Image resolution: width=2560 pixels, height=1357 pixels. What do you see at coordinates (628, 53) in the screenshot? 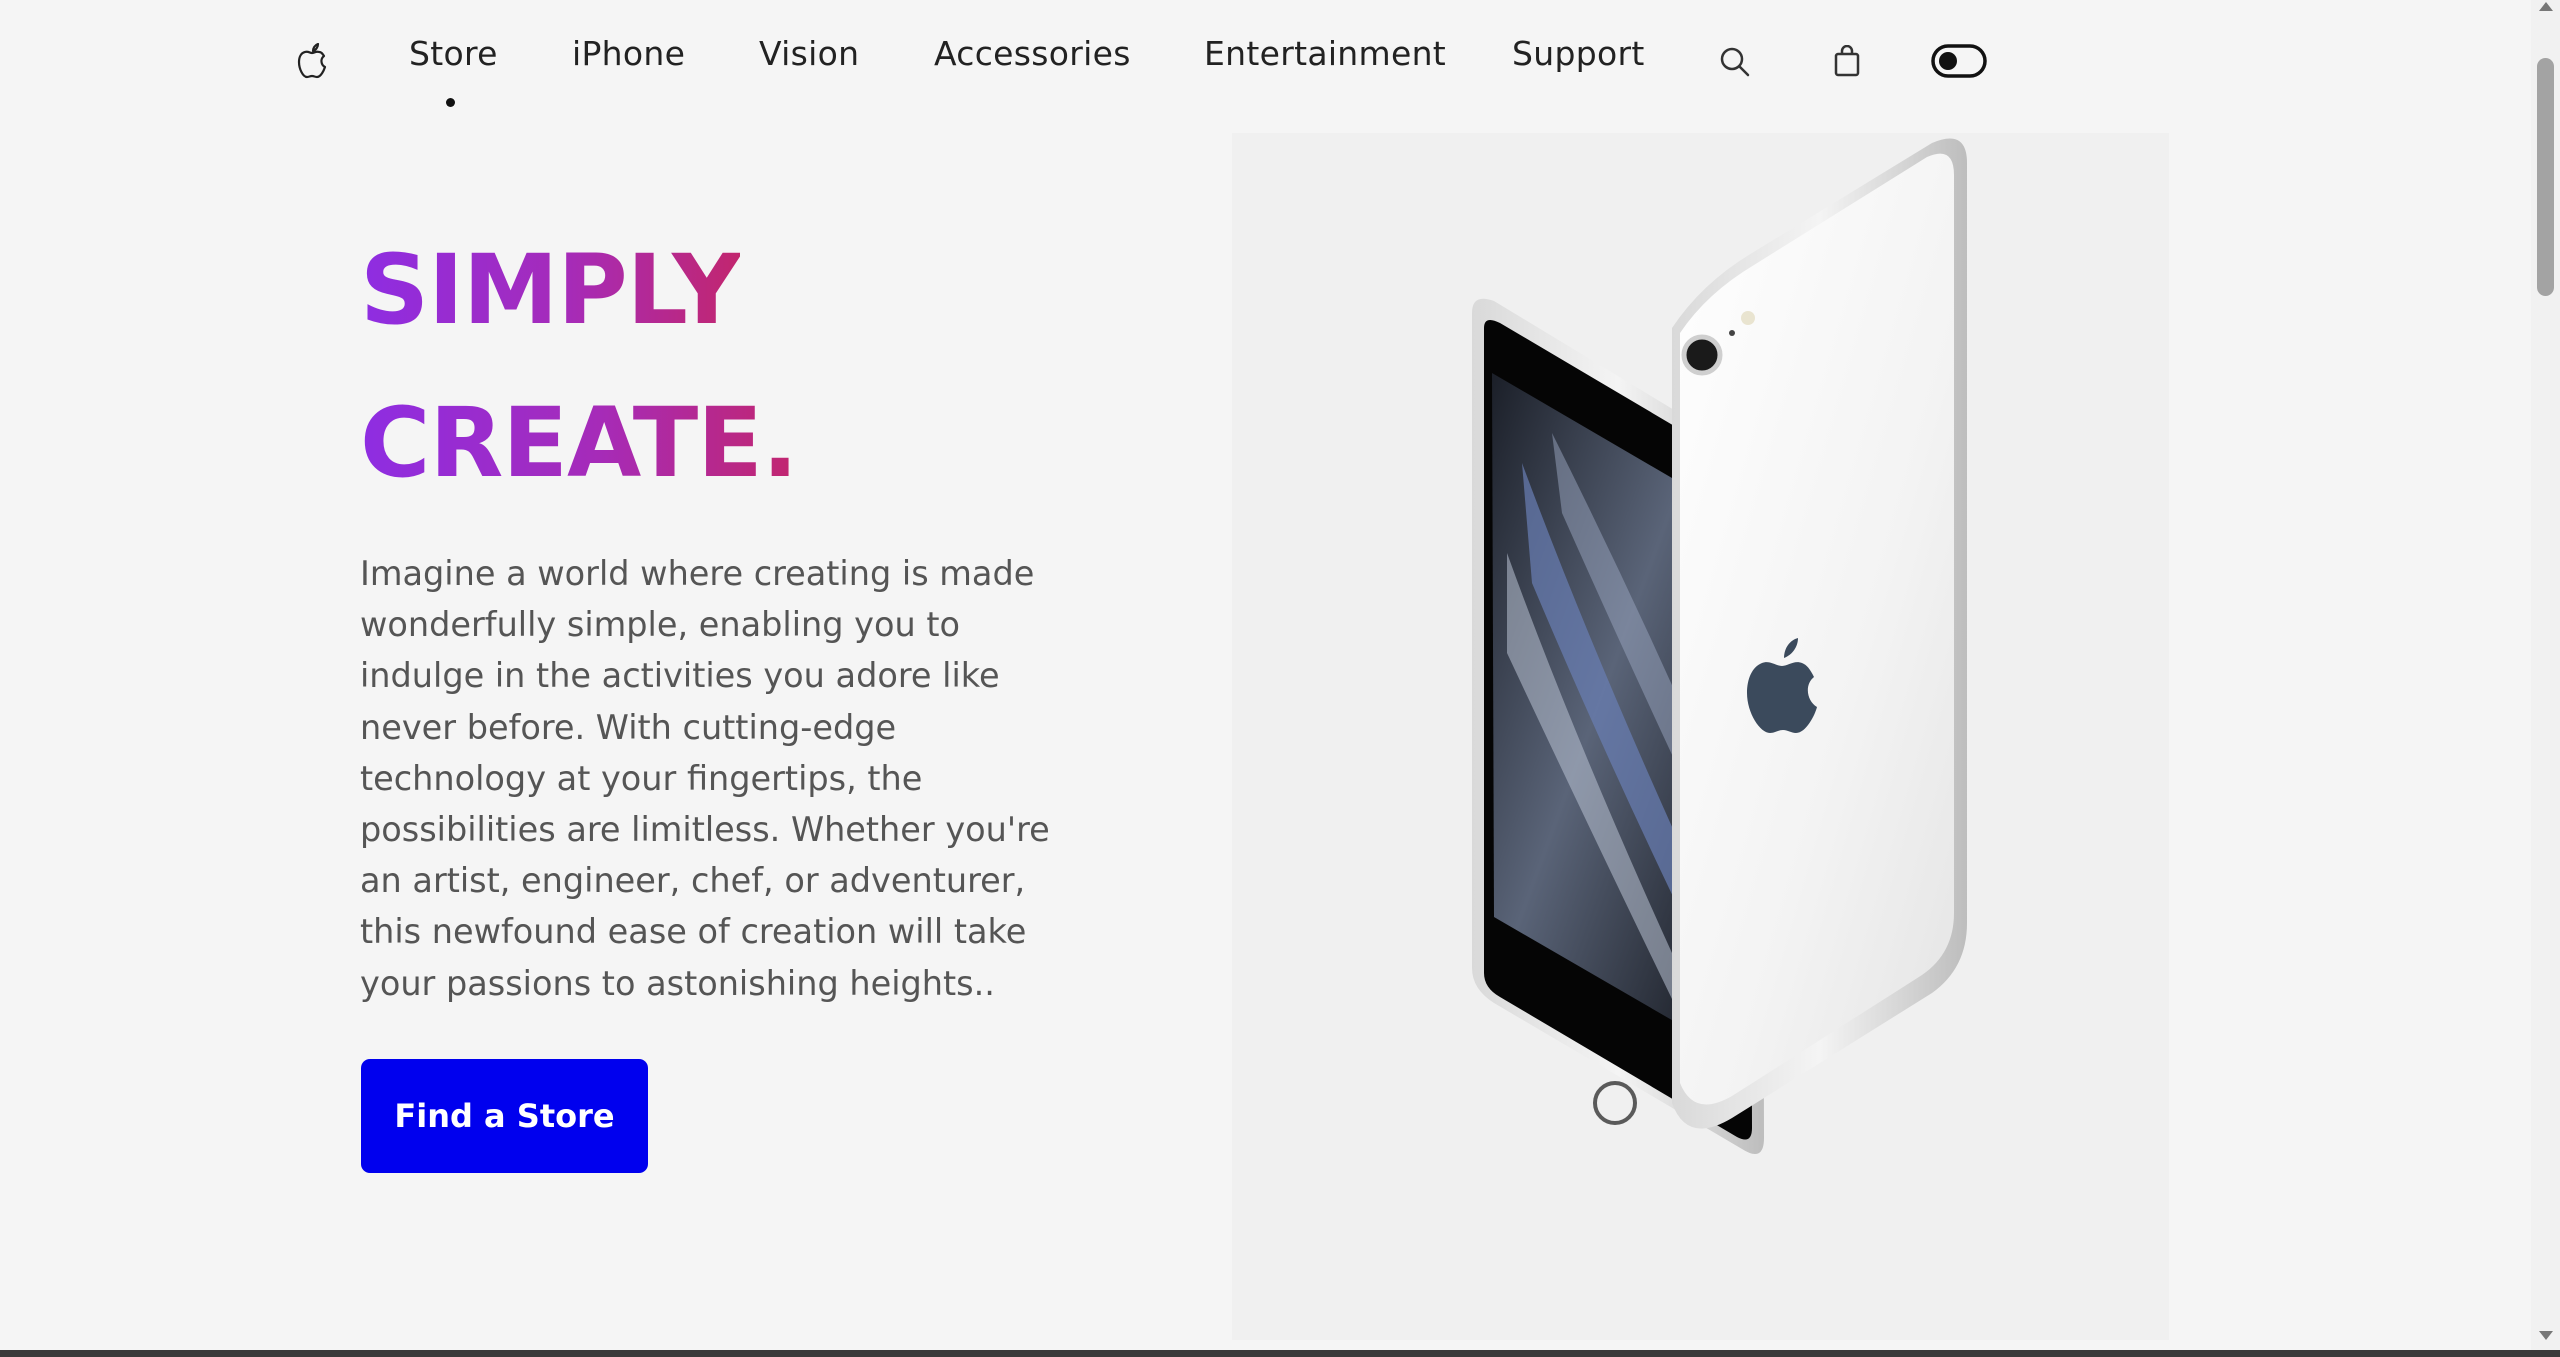
I see `nav-item-iphone: iPhone` at bounding box center [628, 53].